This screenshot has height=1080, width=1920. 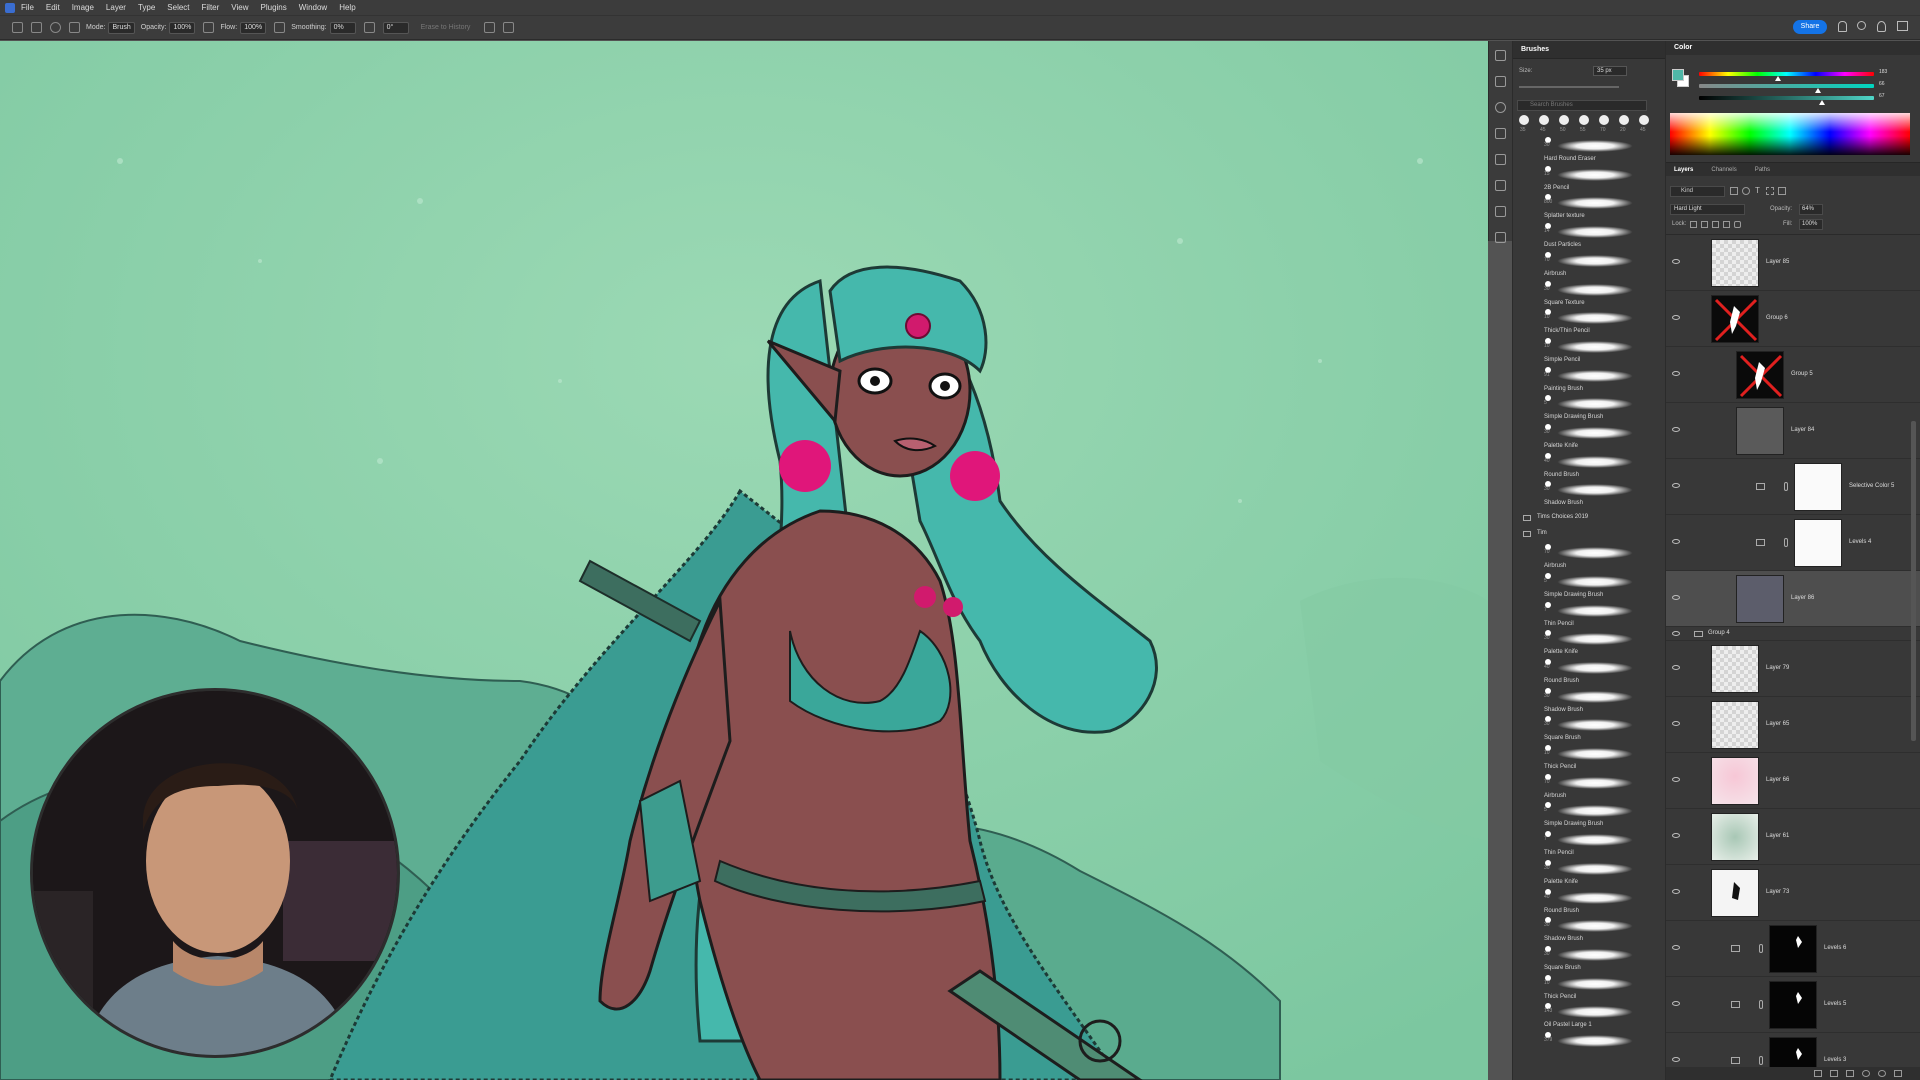 I want to click on menu-view: View, so click(x=239, y=7).